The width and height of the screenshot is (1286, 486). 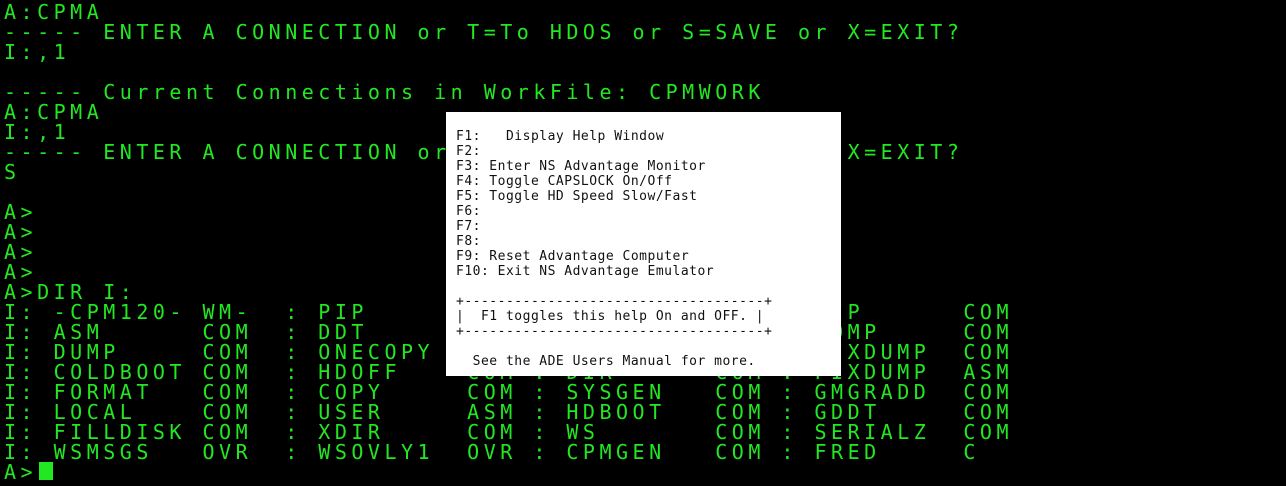 I want to click on help-key-f4: F4: Toggle CAPSLOCK On/Off, so click(x=564, y=181).